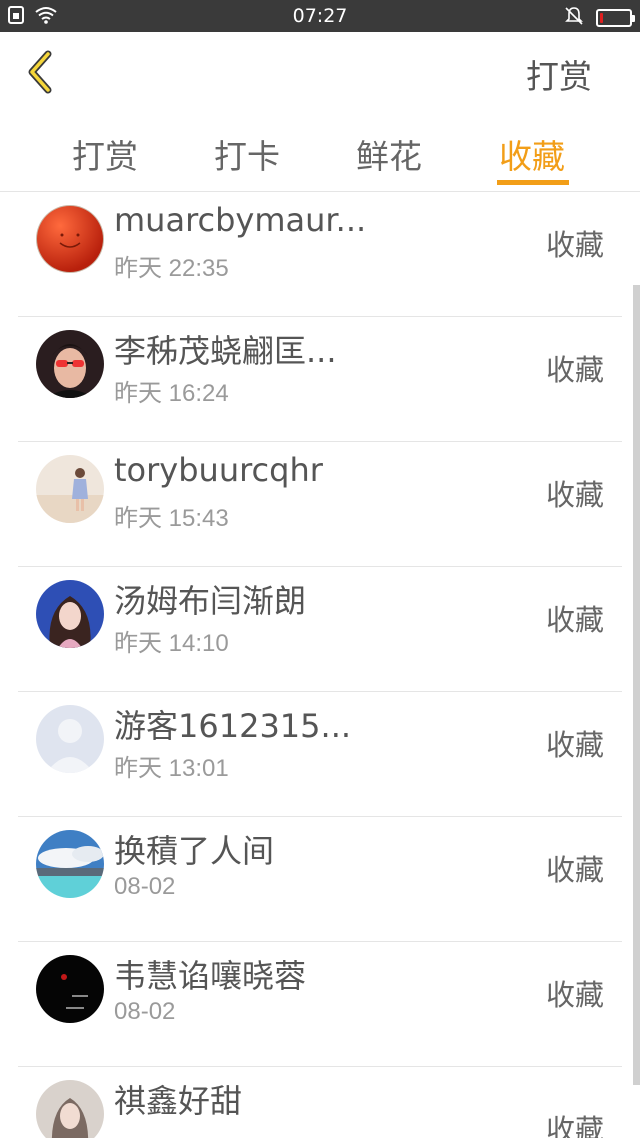 The image size is (640, 1138). What do you see at coordinates (320, 254) in the screenshot?
I see `list-item: muarcbymaur... 昨天 22:35 收藏` at bounding box center [320, 254].